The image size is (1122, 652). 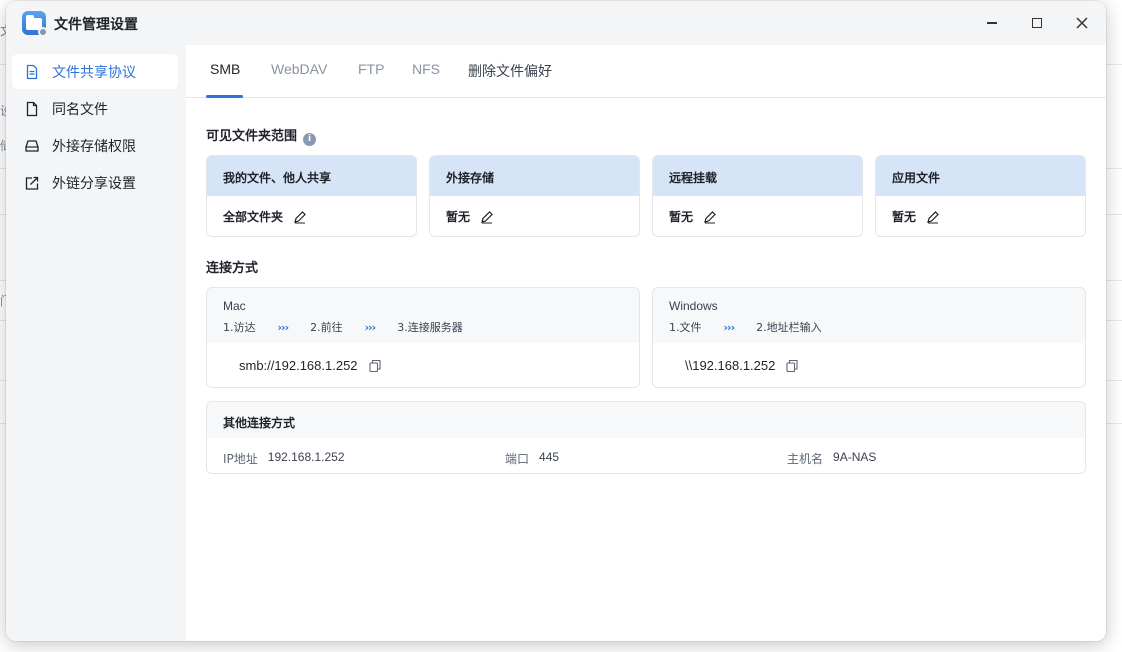 I want to click on port-label: 端口, so click(x=517, y=459).